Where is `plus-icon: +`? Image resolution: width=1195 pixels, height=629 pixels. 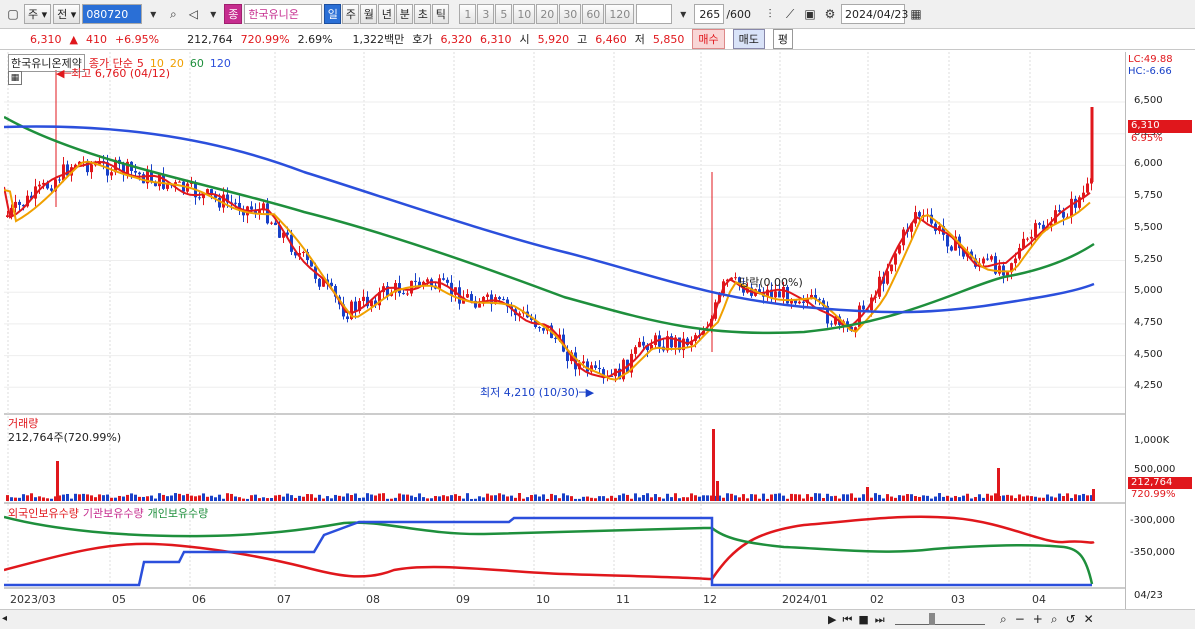 plus-icon: + is located at coordinates (1038, 619).